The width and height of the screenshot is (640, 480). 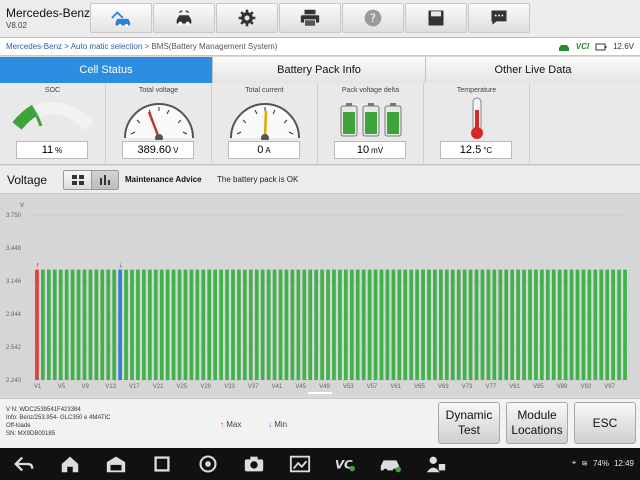 I want to click on settings-button, so click(x=247, y=18).